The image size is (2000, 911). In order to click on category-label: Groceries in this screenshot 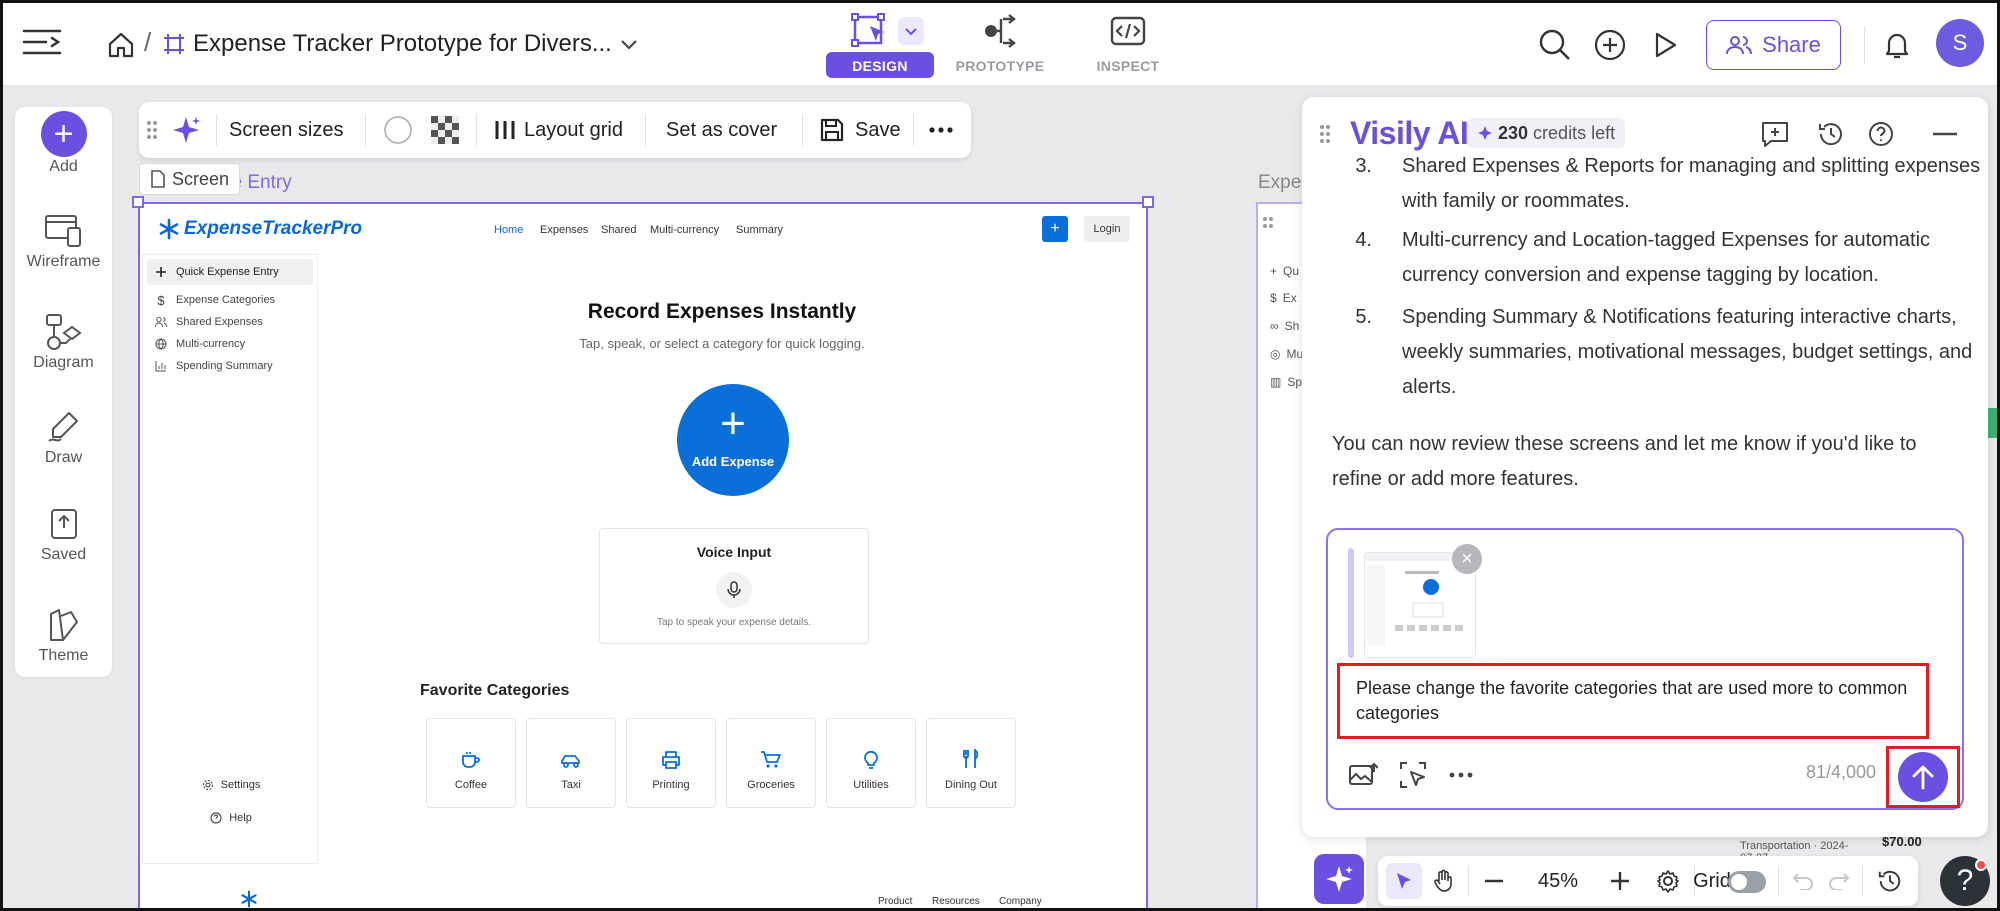, I will do `click(771, 785)`.